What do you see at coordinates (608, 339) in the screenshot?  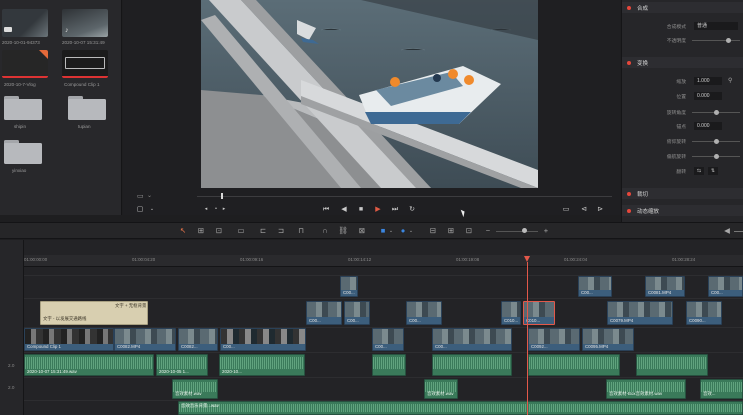 I see `video-clip: C0095.MP4` at bounding box center [608, 339].